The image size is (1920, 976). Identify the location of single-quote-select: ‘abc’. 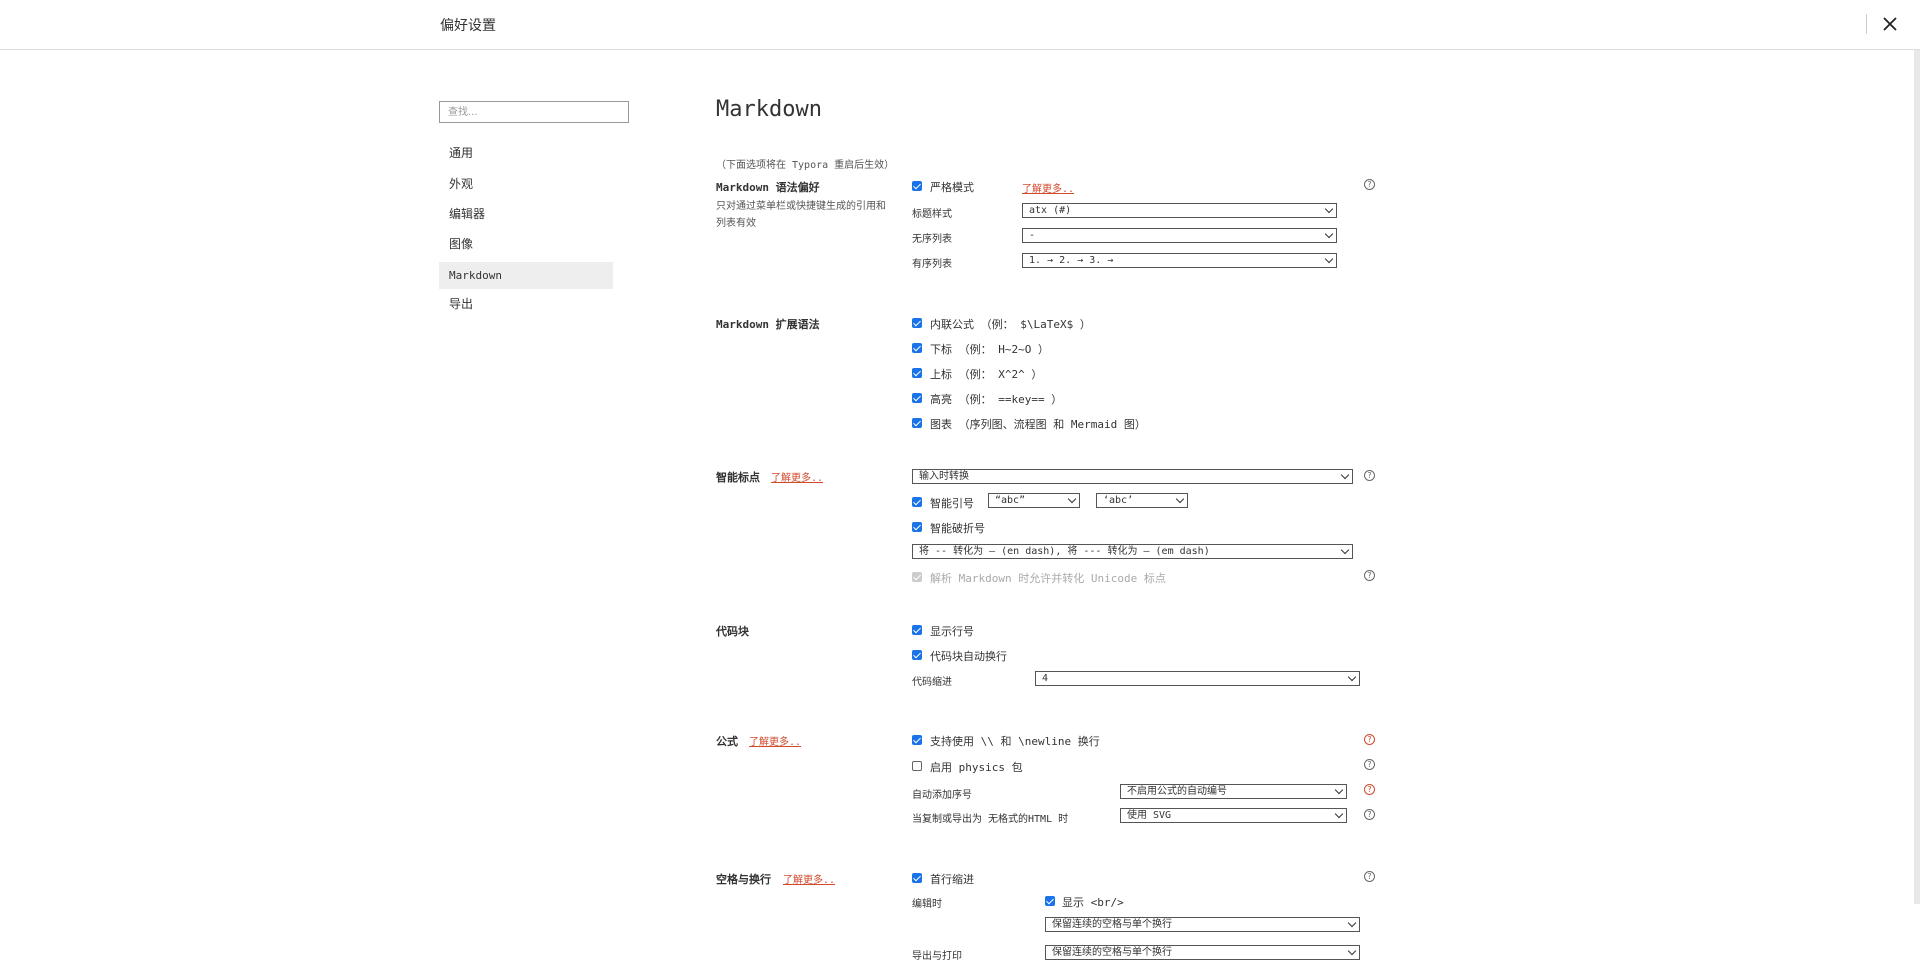
(1142, 500).